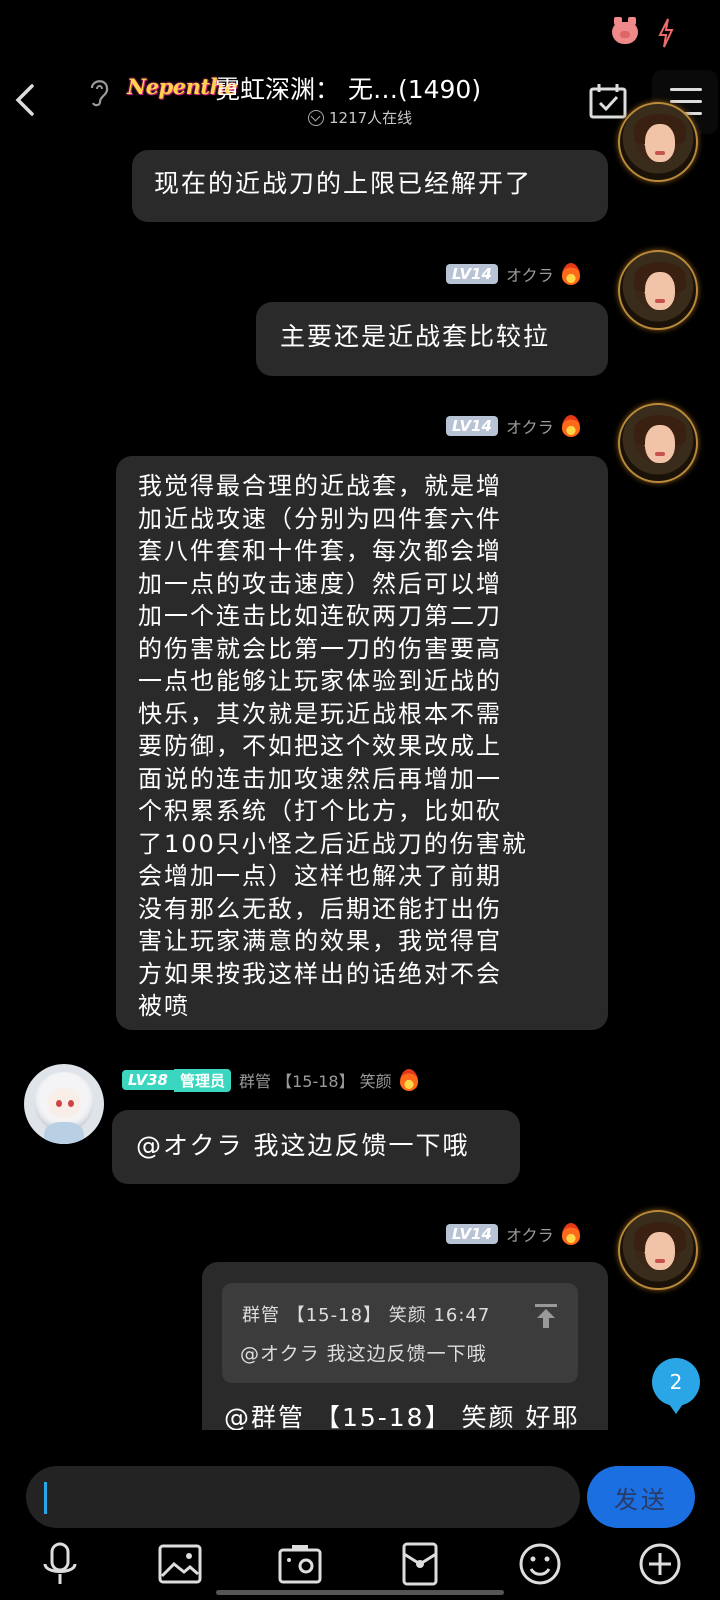  What do you see at coordinates (320, 616) in the screenshot?
I see `message-line: 加一个连击比如连砍两刀第二刀` at bounding box center [320, 616].